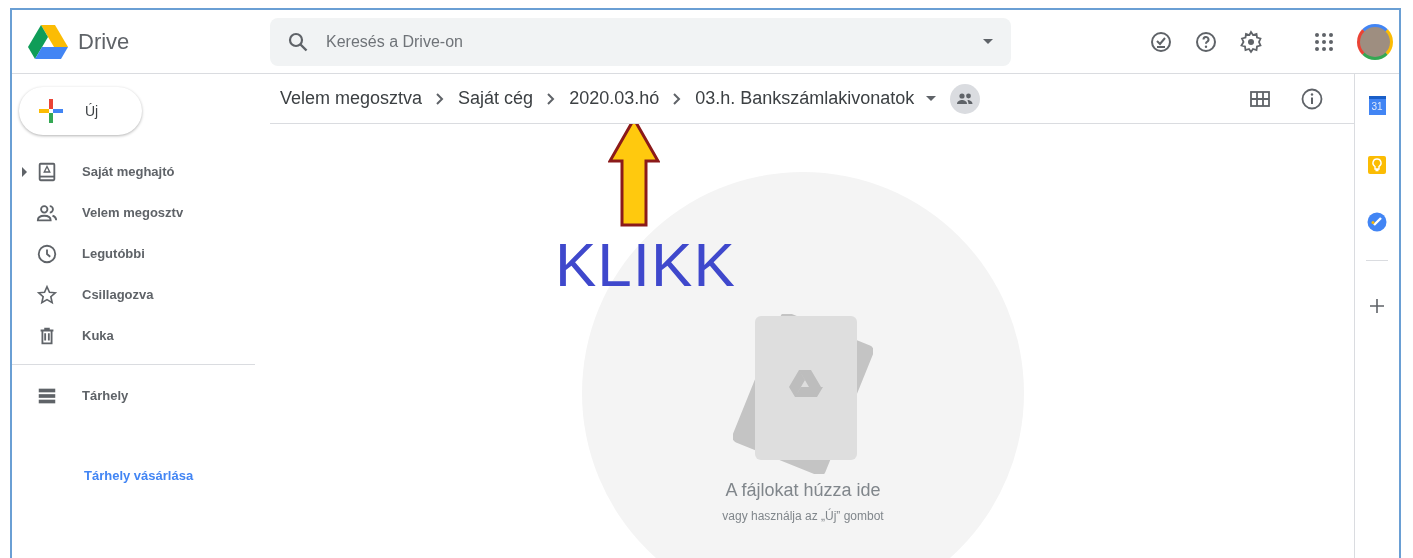 Image resolution: width=1413 pixels, height=558 pixels. What do you see at coordinates (177, 475) in the screenshot?
I see `buy-storage-link: Tárhely vásárlása` at bounding box center [177, 475].